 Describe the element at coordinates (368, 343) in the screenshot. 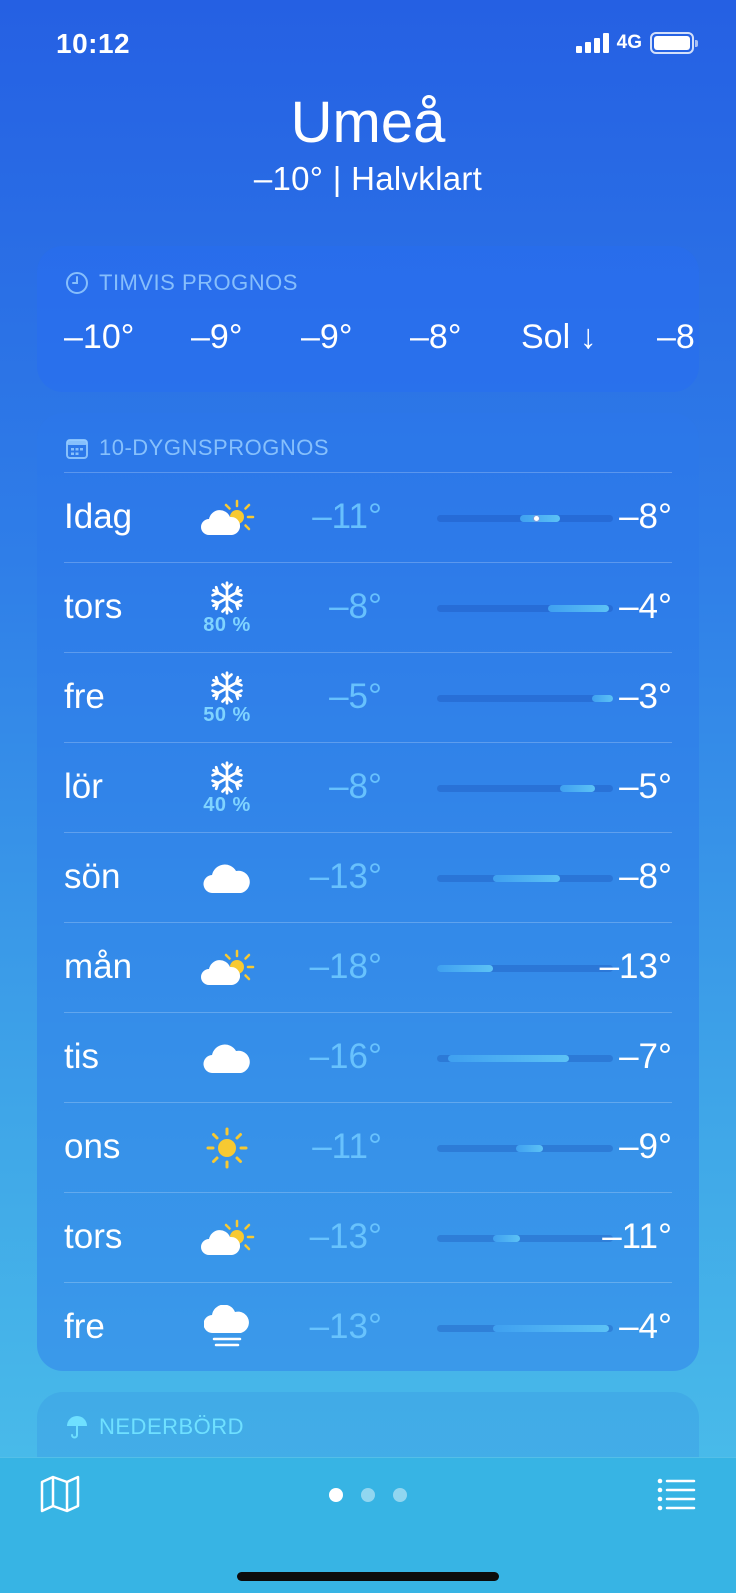

I see `hourly-items: –10° –9° –9° –8° Sol ↓ –8` at that location.